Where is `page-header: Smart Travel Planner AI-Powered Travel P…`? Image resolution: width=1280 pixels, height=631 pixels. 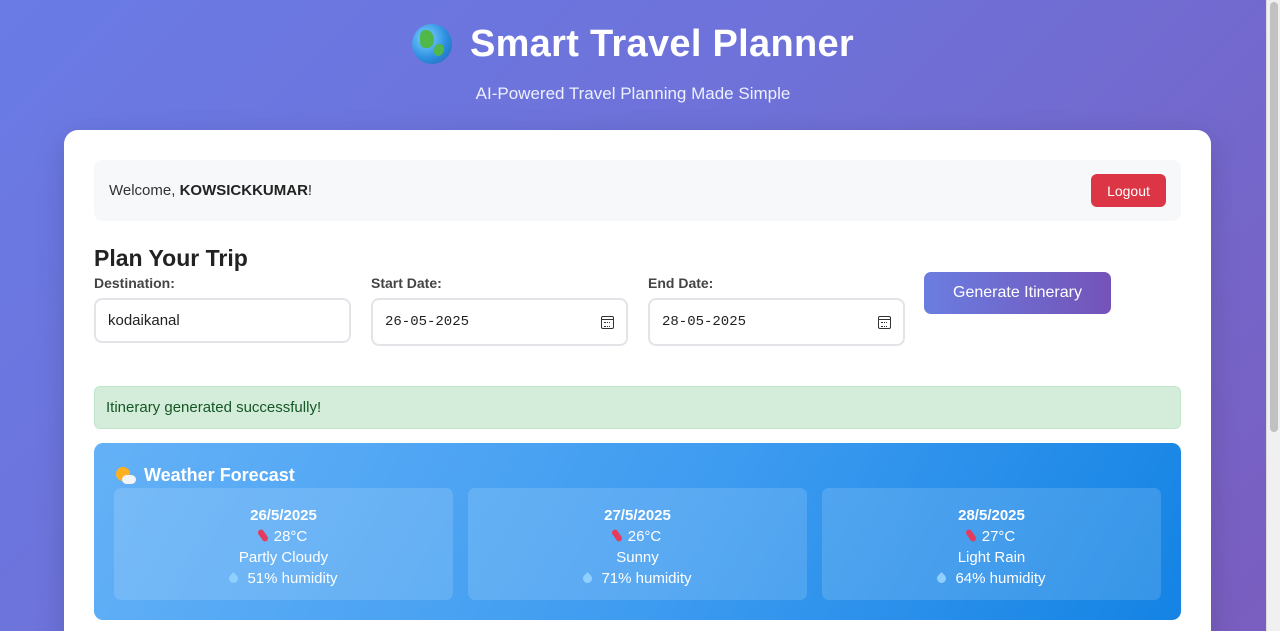 page-header: Smart Travel Planner AI-Powered Travel P… is located at coordinates (633, 61).